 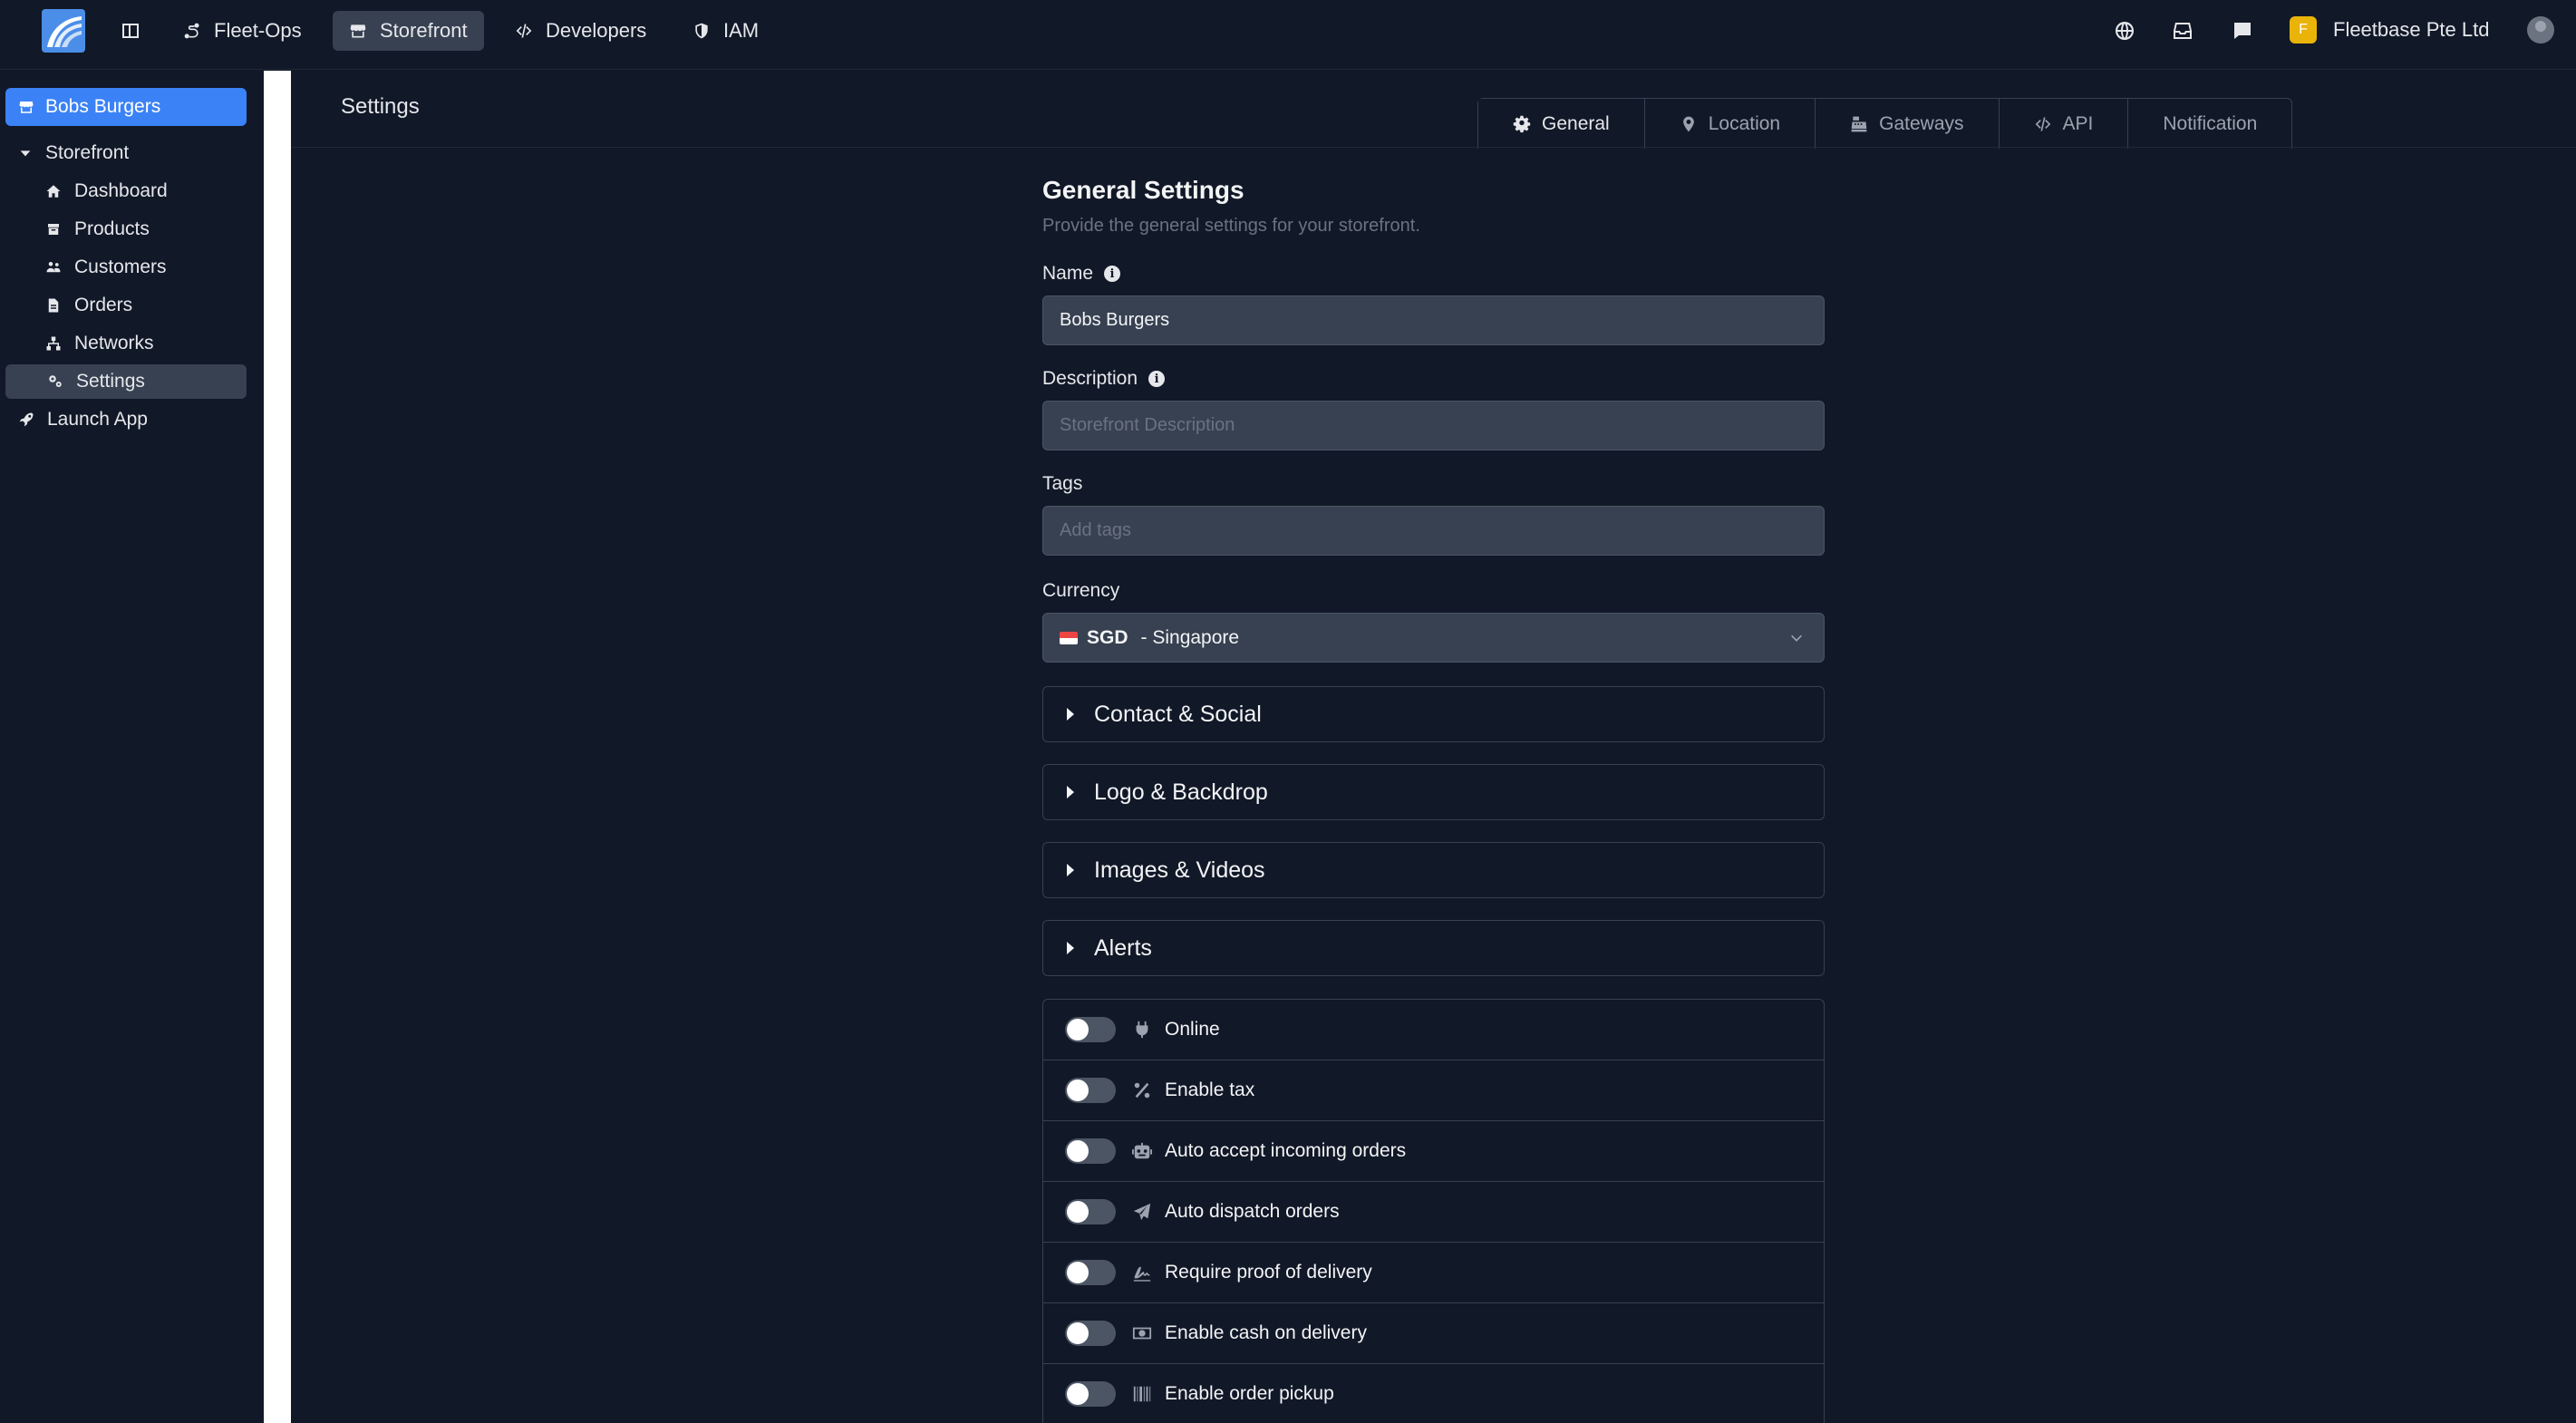 What do you see at coordinates (112, 228) in the screenshot?
I see `sidebar-item-label: Products` at bounding box center [112, 228].